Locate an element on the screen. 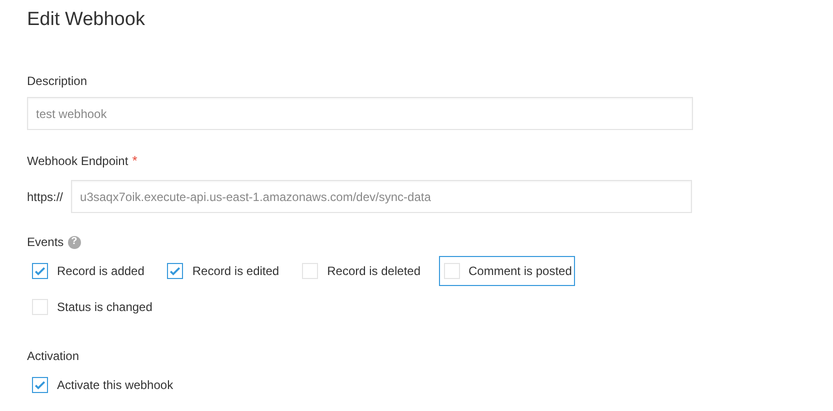 This screenshot has height=411, width=833. event-option: Record is added is located at coordinates (88, 271).